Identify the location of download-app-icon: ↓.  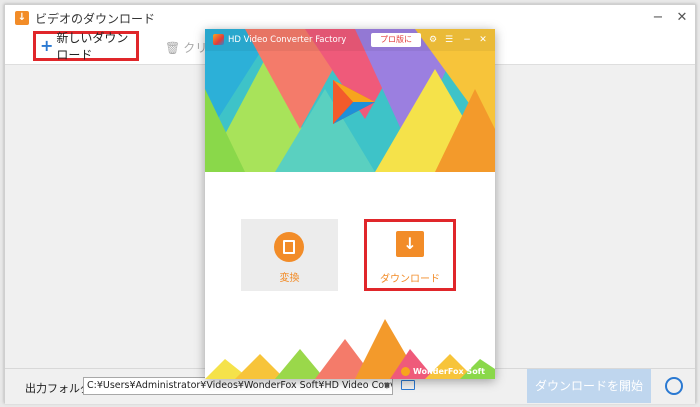
(22, 18).